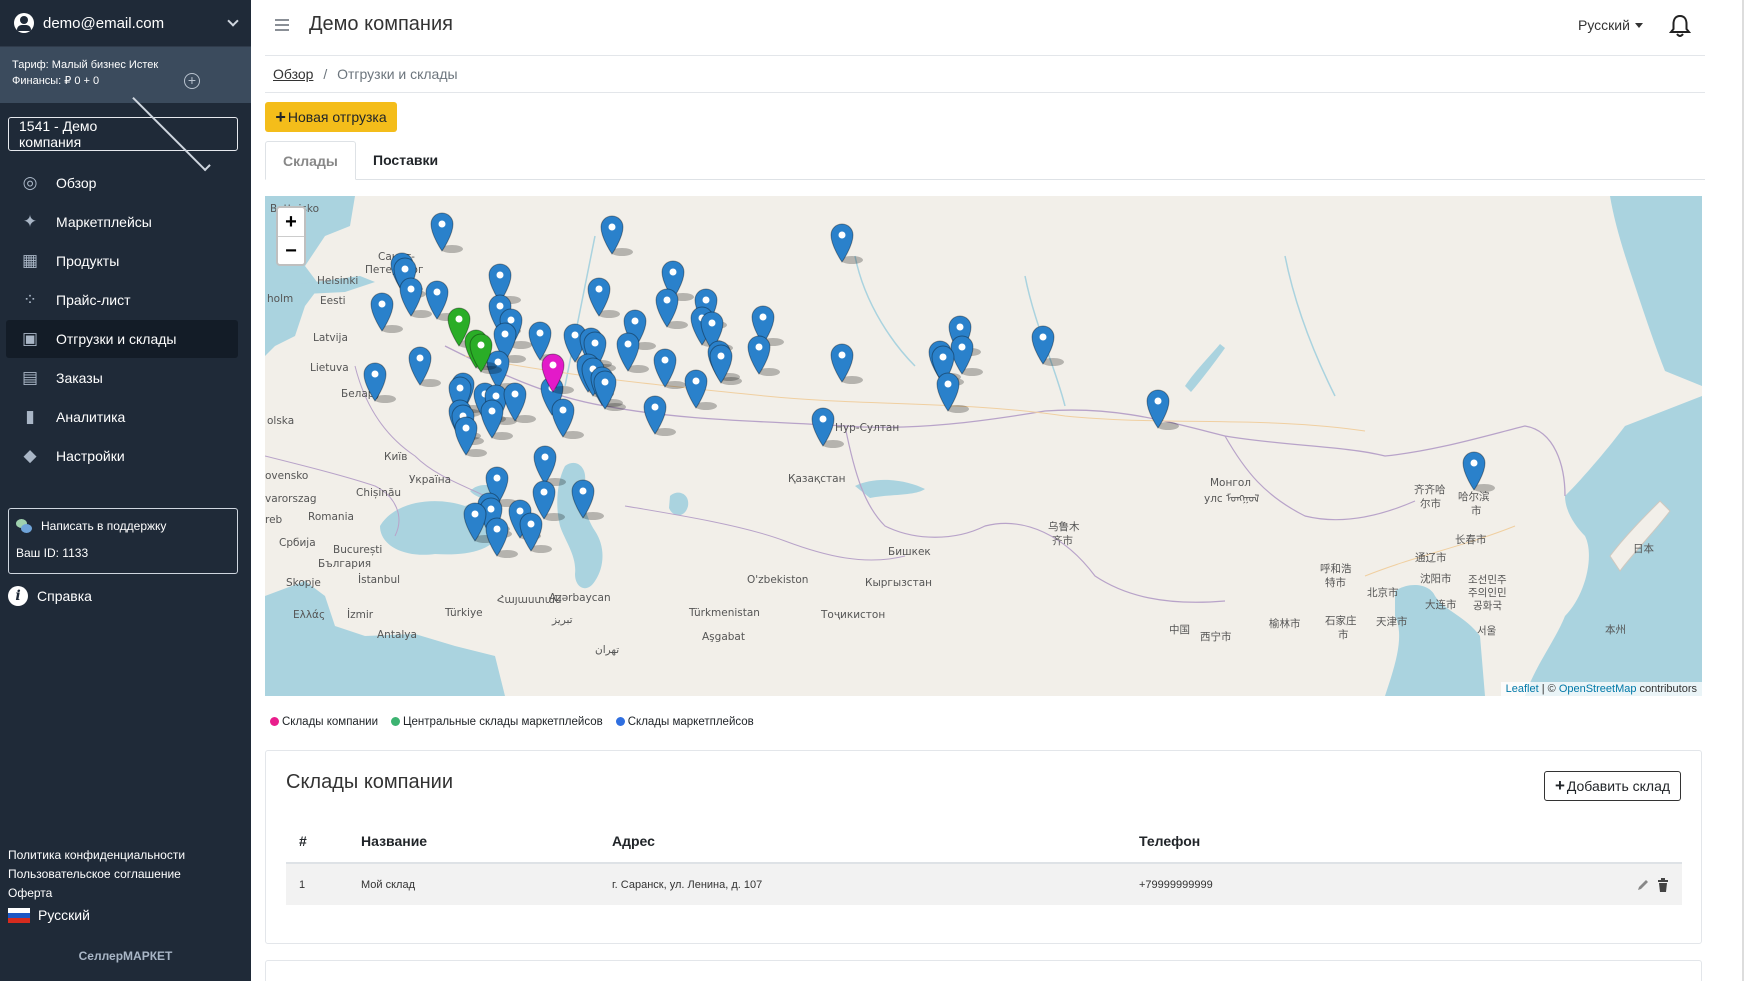 The image size is (1744, 981). What do you see at coordinates (1436, 578) in the screenshot?
I see `map-label: 沈阳市` at bounding box center [1436, 578].